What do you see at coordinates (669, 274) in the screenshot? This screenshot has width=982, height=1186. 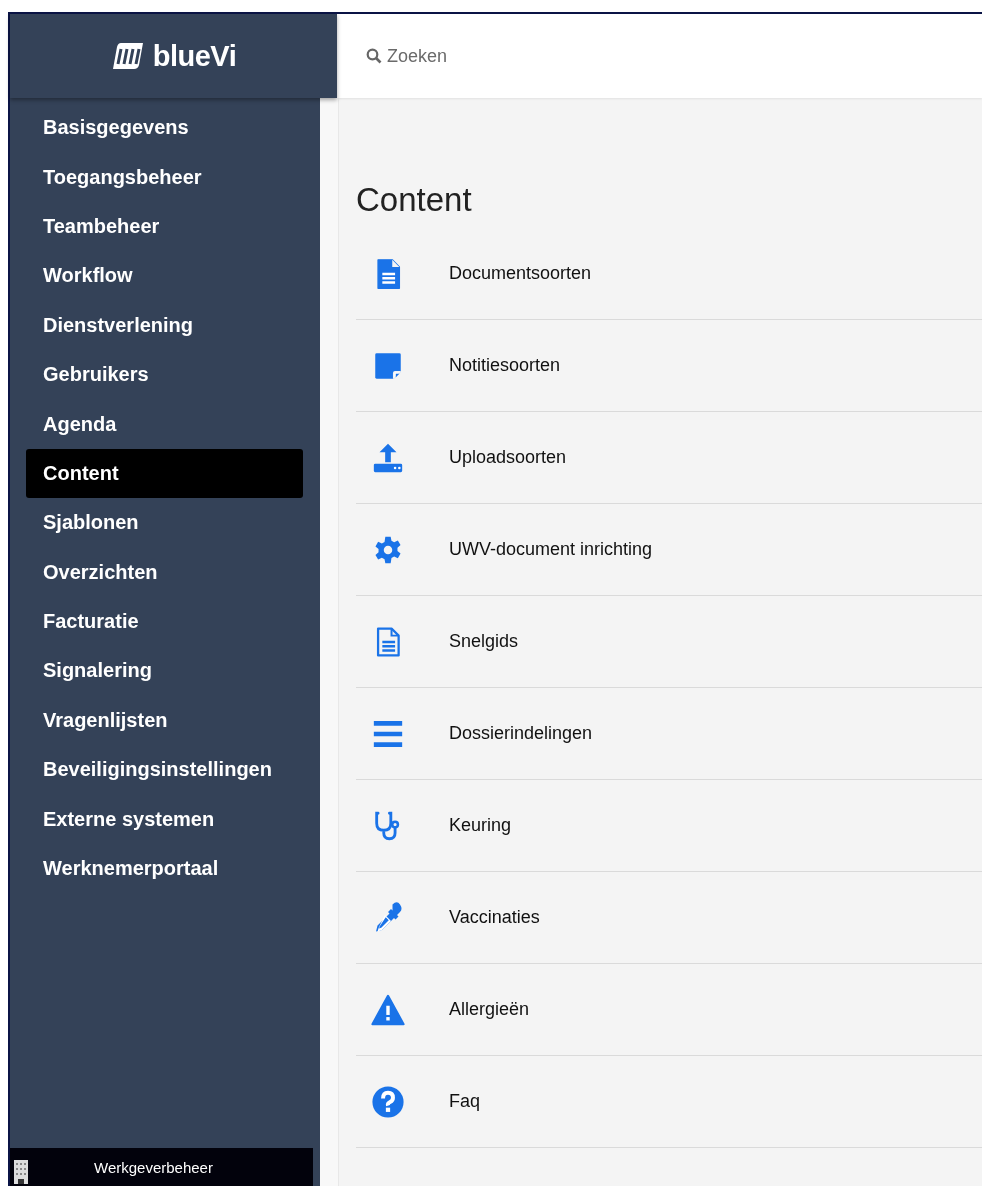 I see `content-list-item: Documentsoorten` at bounding box center [669, 274].